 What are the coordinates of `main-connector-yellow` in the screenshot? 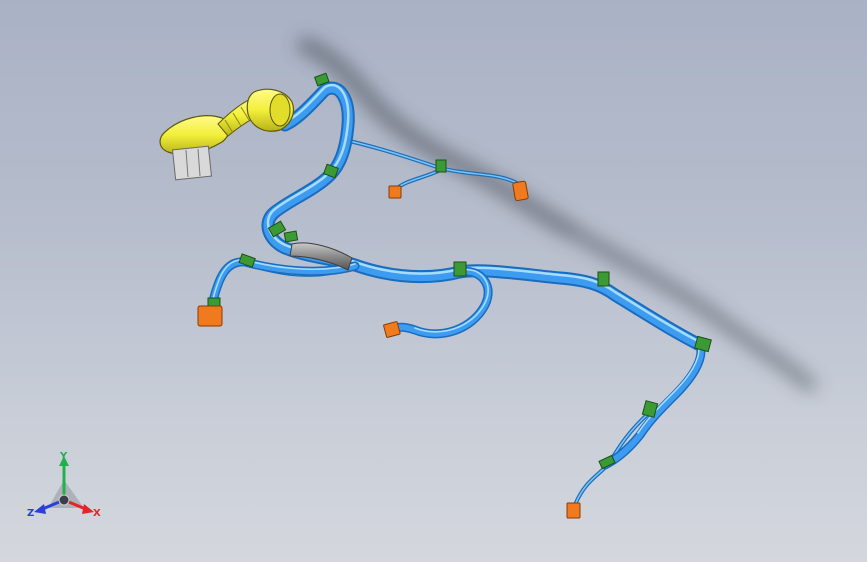 It's located at (227, 134).